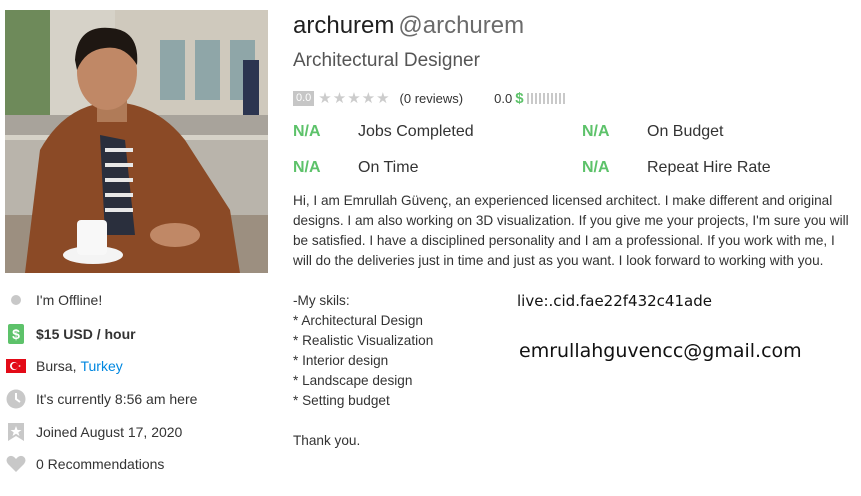  I want to click on heart-icon, so click(16, 464).